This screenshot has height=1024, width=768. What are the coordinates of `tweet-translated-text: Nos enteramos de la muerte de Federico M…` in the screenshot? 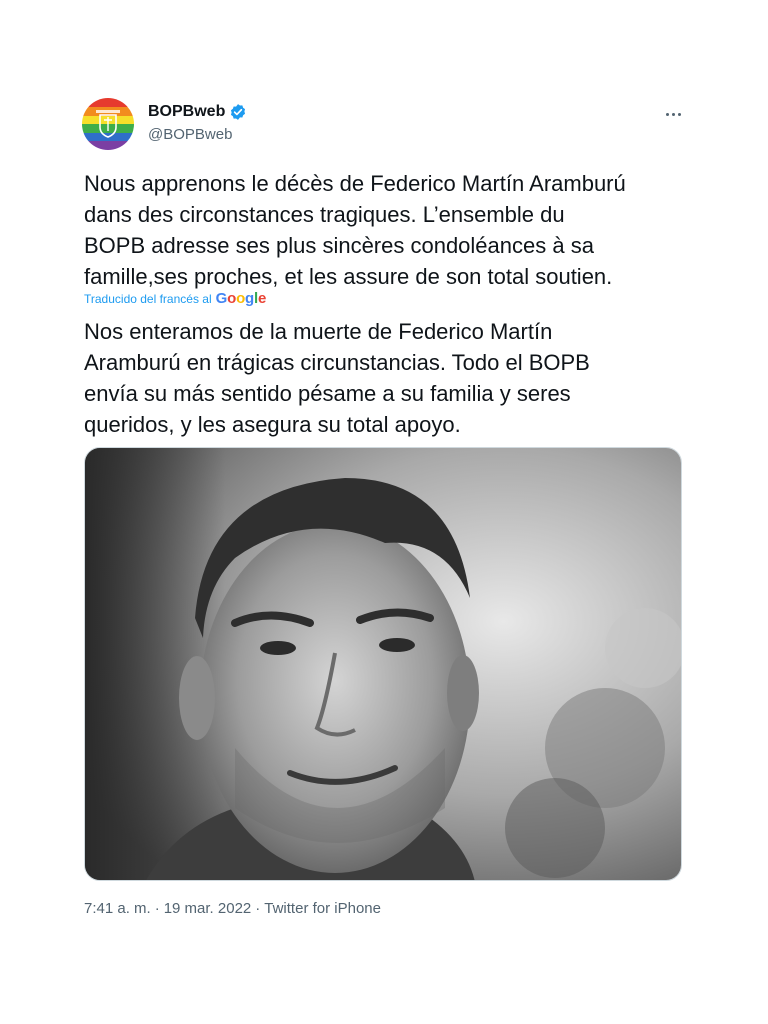 It's located at (337, 378).